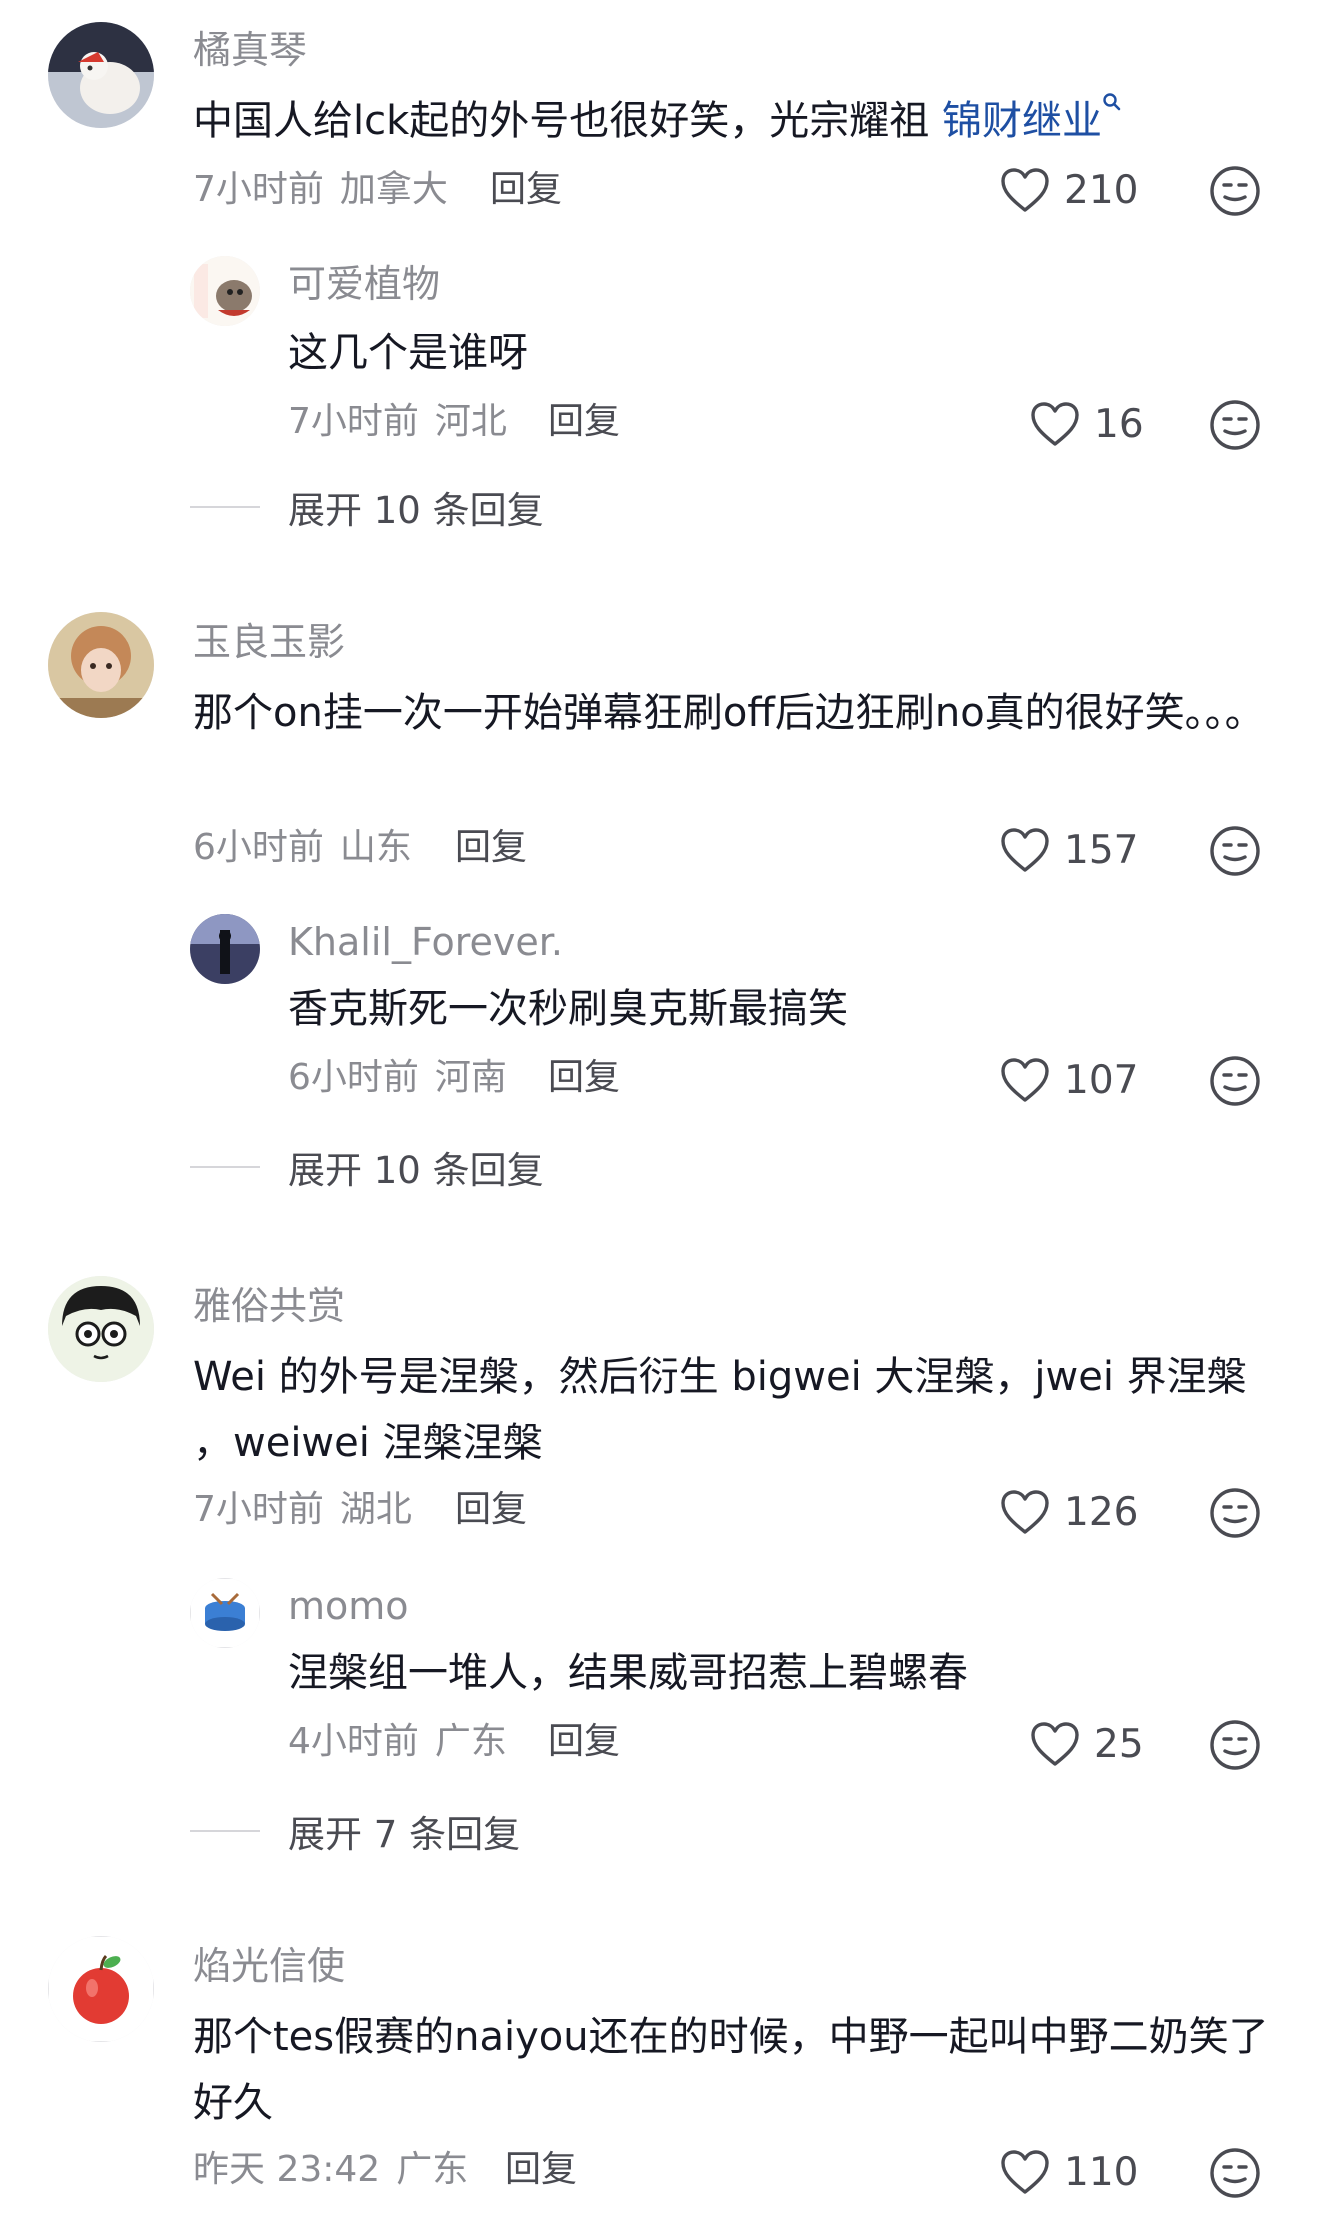 This screenshot has height=2213, width=1320. I want to click on like-button: 25, so click(1087, 1744).